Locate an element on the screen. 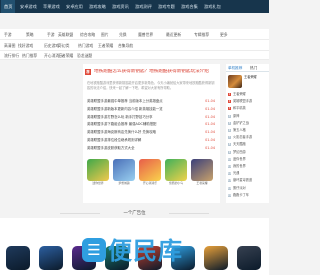 The image size is (320, 275). rank-item: 11 我的世界 is located at coordinates (248, 166).